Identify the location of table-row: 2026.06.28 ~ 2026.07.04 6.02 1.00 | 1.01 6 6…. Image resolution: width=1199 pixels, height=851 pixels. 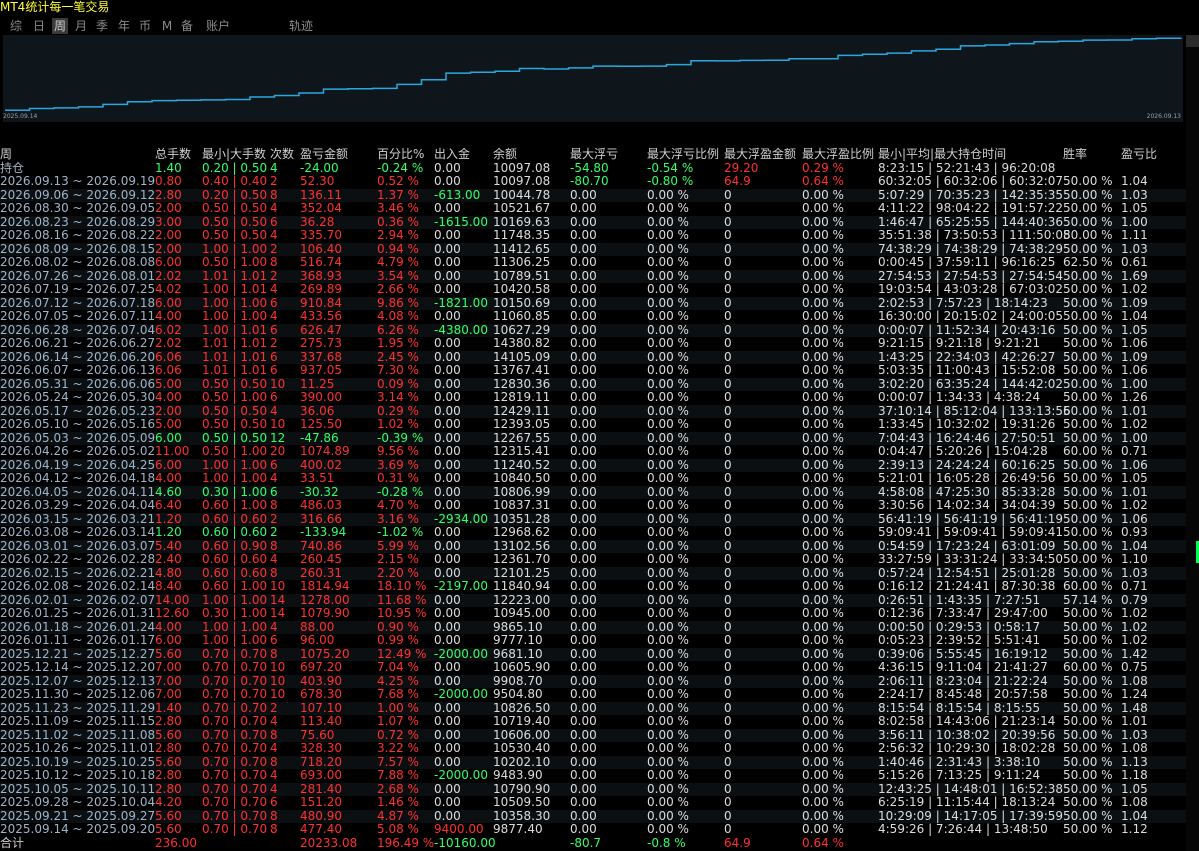
(593, 329).